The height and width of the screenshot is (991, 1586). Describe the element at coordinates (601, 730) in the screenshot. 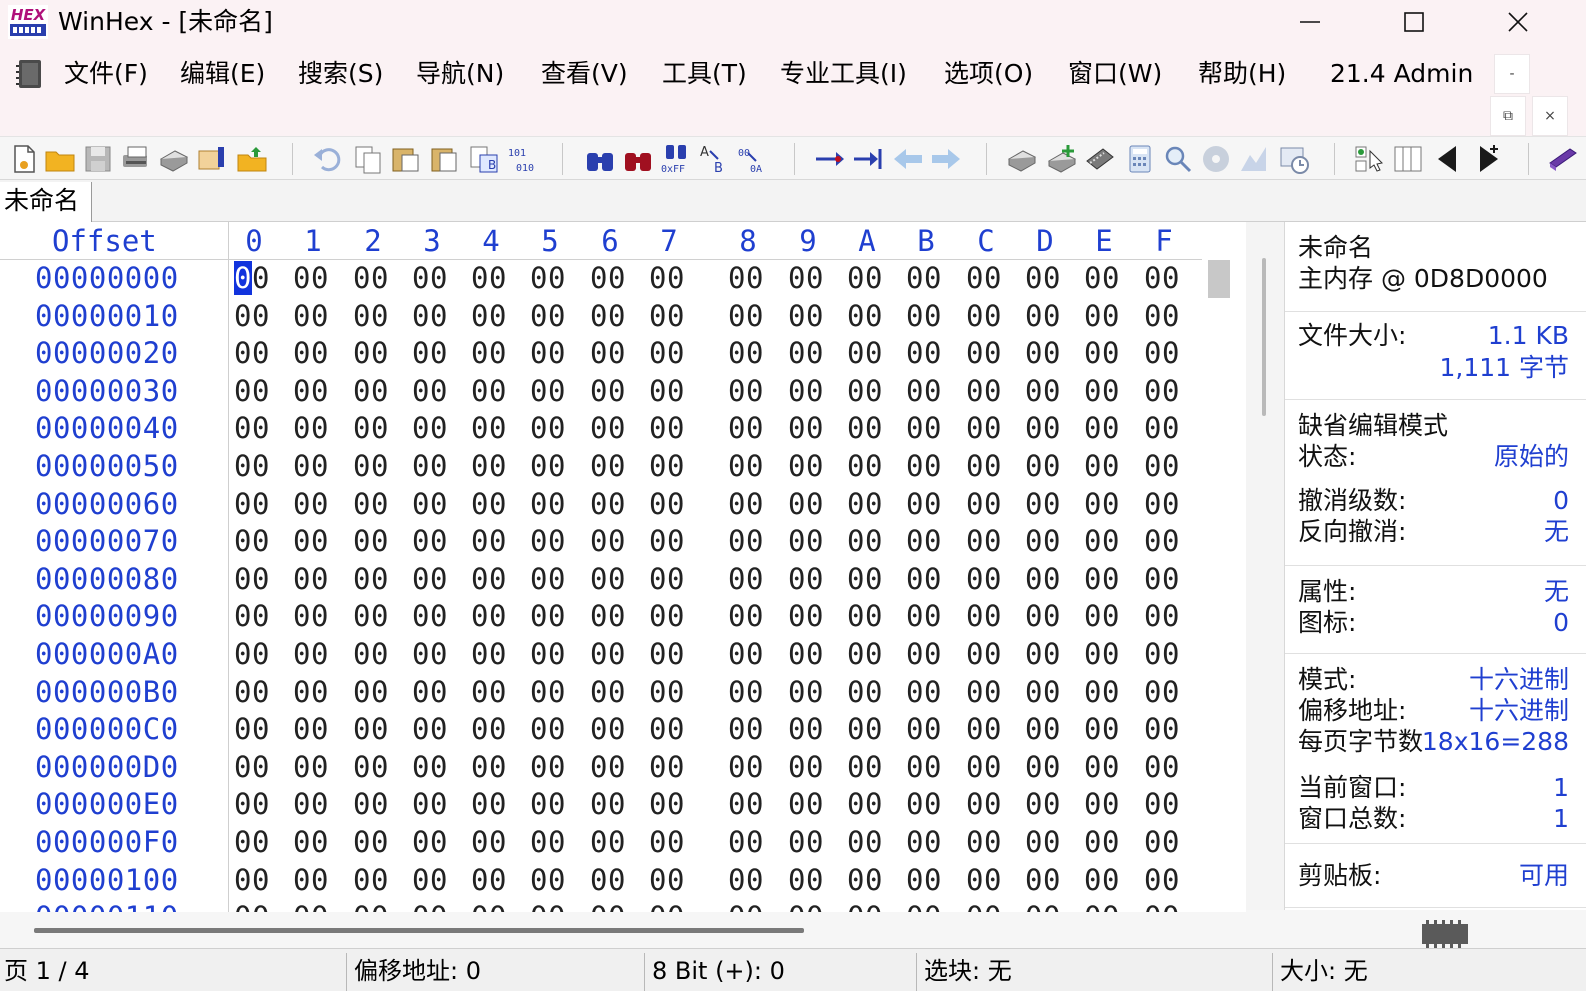

I see `hex-row: 000000C0 00 00 00 00 00 00 00 00 00 00 00 00 00 00 00 00` at that location.